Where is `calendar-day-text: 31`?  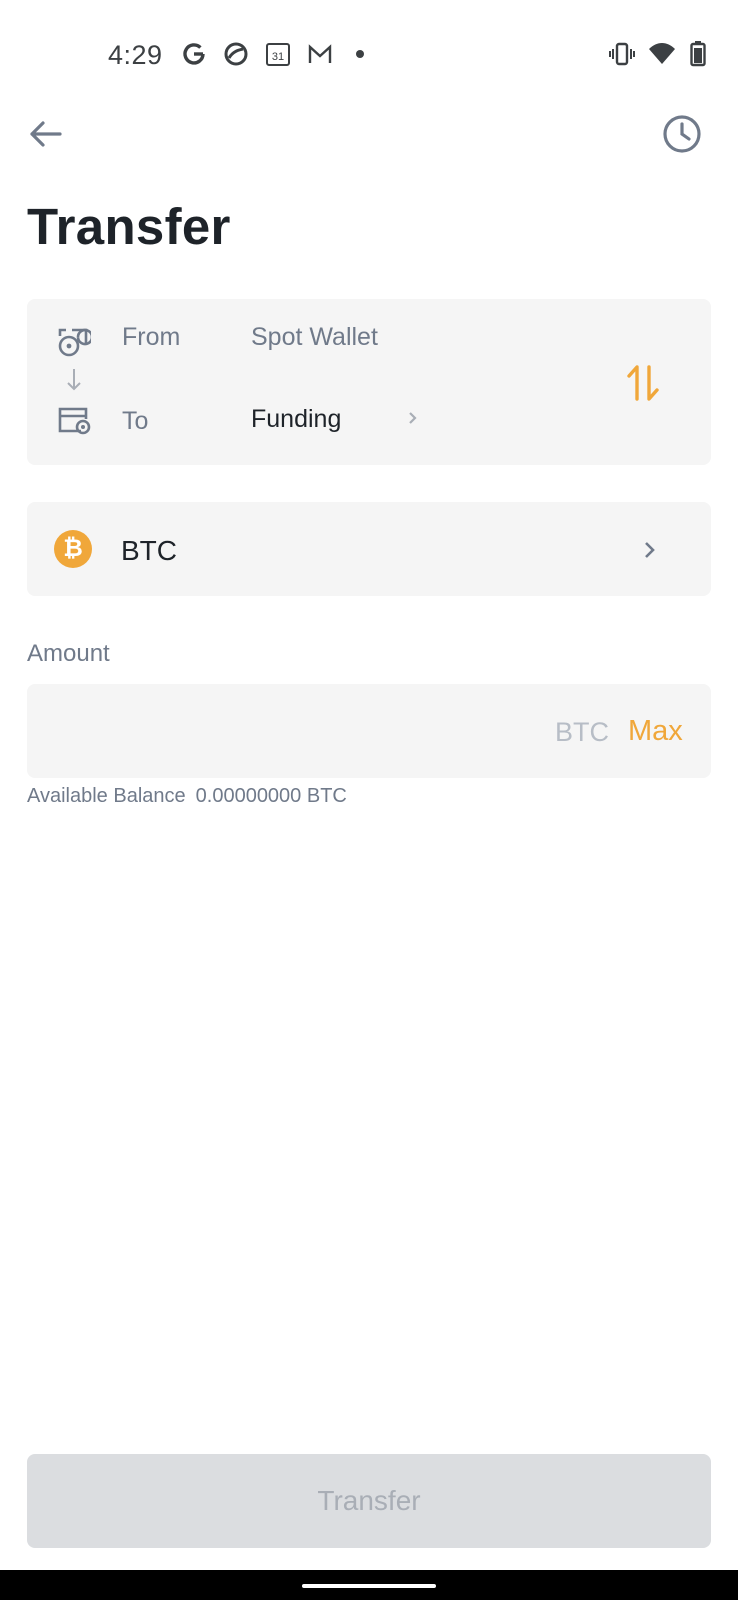 calendar-day-text: 31 is located at coordinates (278, 57).